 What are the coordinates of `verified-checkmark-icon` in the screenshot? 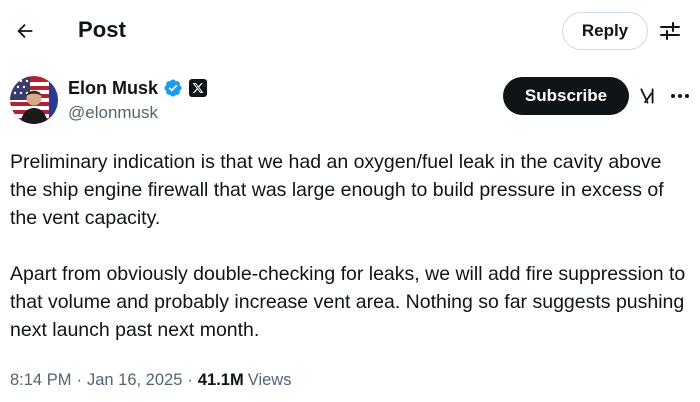 It's located at (173, 88).